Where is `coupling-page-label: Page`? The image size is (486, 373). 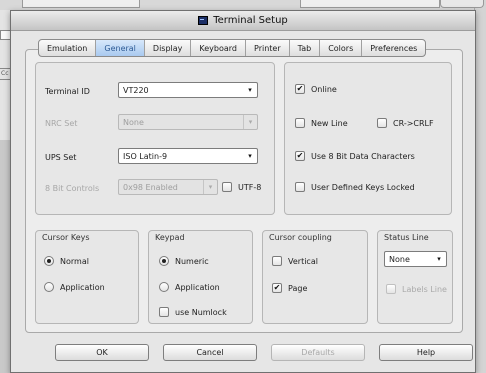 coupling-page-label: Page is located at coordinates (298, 288).